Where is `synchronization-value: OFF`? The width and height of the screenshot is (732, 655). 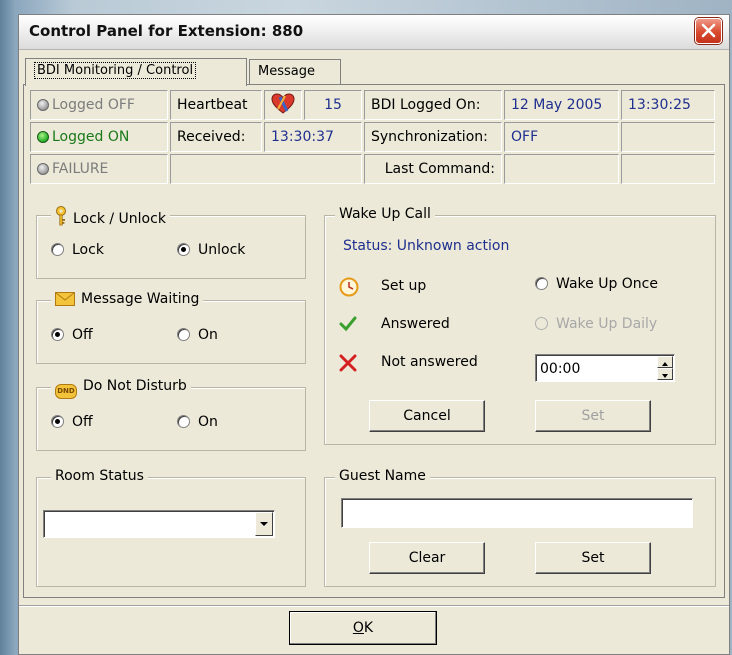
synchronization-value: OFF is located at coordinates (561, 137).